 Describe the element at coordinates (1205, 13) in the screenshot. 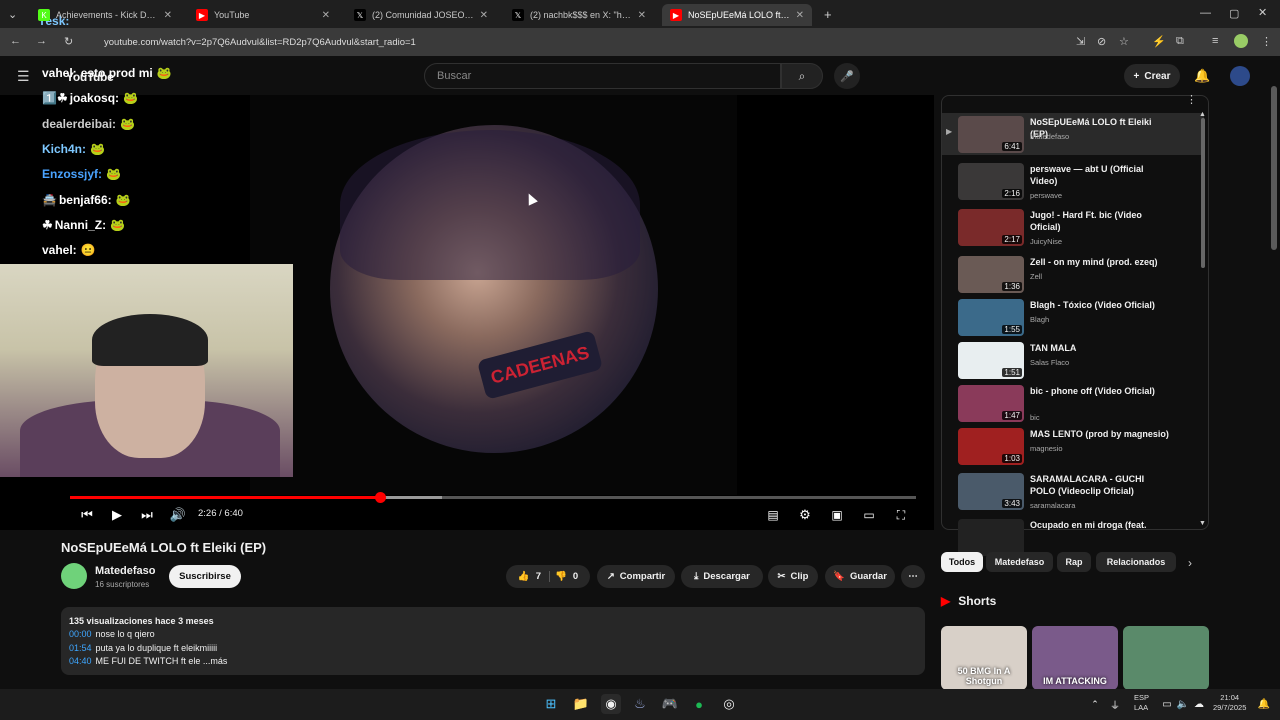

I see `minimize-icon: —` at that location.